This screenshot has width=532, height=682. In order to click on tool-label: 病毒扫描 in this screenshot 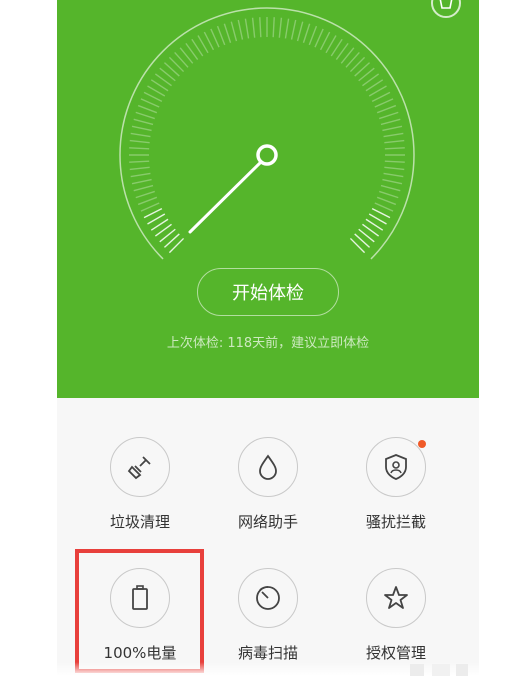, I will do `click(267, 653)`.